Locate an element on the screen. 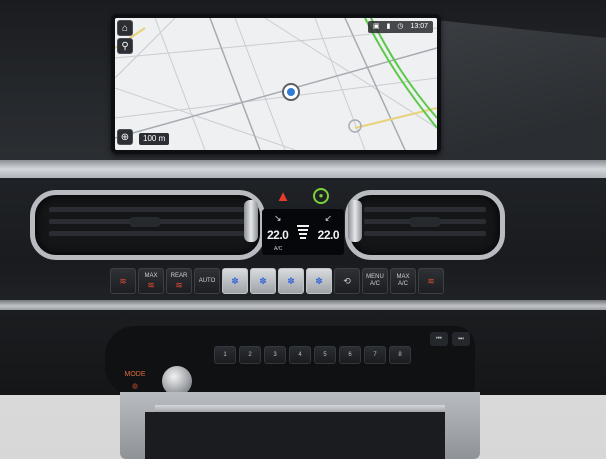 This screenshot has height=459, width=606. menu-ac-label: MENU A/C is located at coordinates (375, 280).